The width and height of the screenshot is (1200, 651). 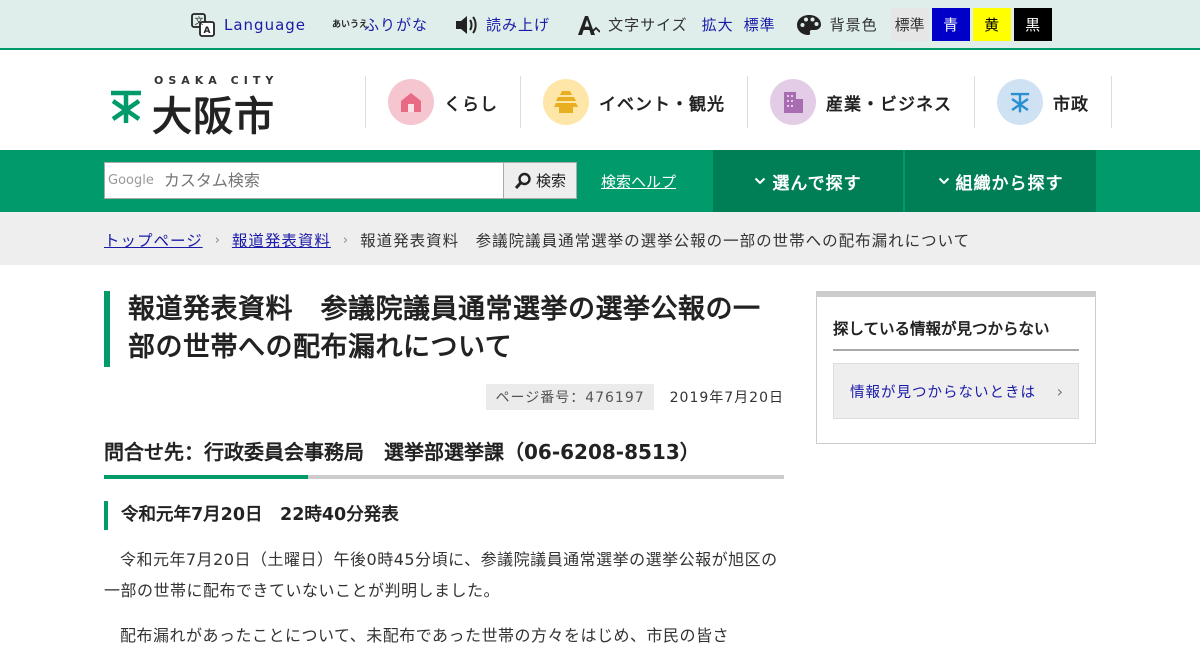 What do you see at coordinates (600, 181) in the screenshot?
I see `search-band: Google 検索 検索ヘルプ 選んで探す 組織から探す` at bounding box center [600, 181].